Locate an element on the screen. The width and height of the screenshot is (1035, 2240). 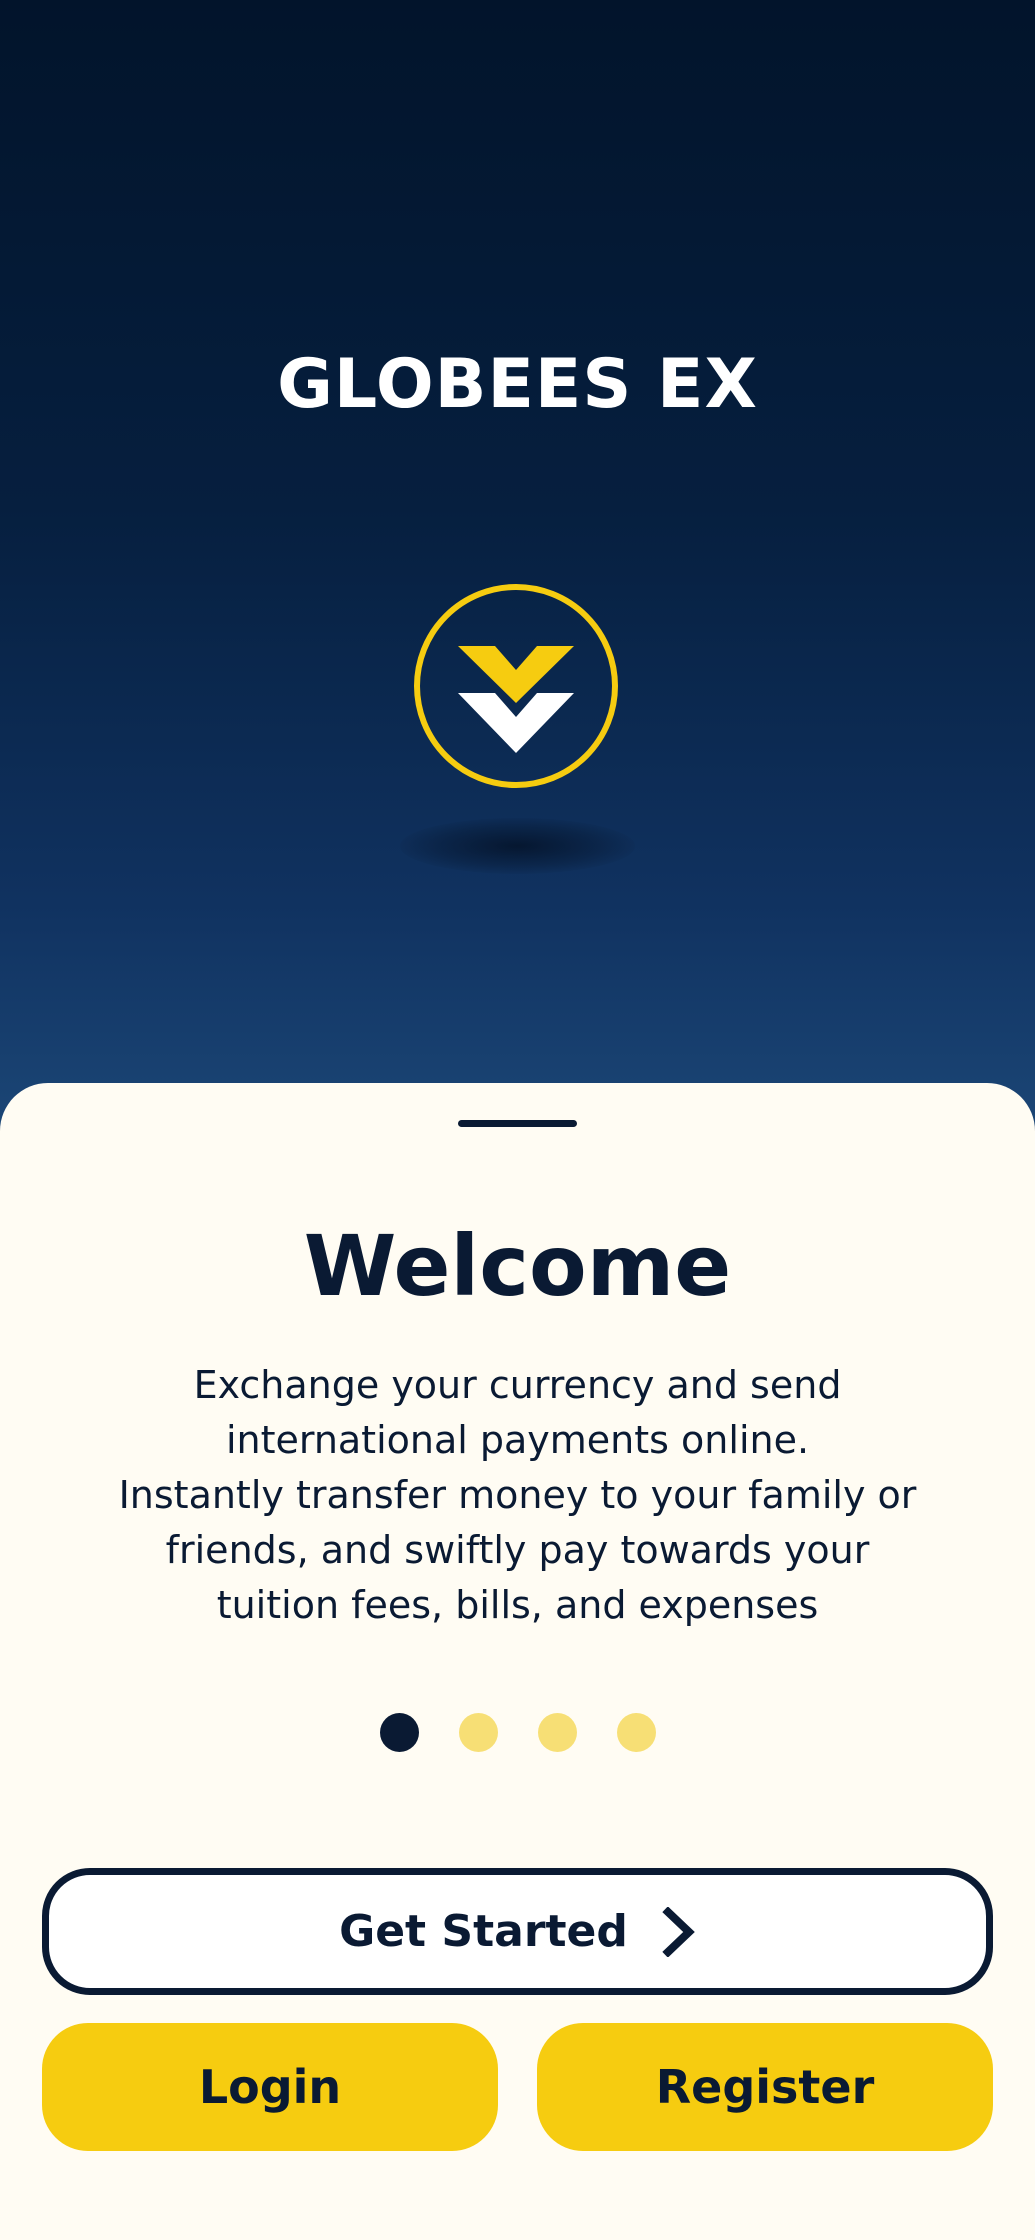
app-title: GLOBEES EX is located at coordinates (517, 384).